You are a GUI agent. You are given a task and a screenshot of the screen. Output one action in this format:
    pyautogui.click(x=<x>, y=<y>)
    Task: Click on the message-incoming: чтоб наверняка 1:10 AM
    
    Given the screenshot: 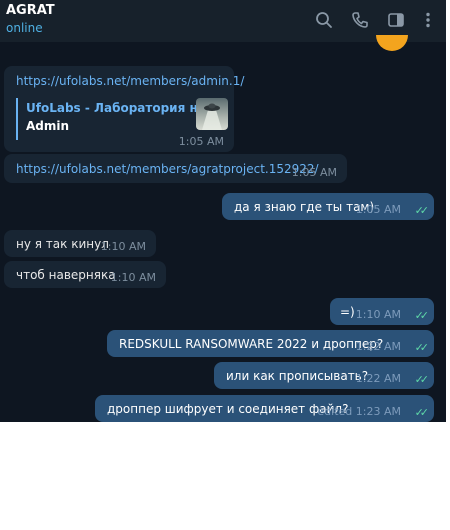 What is the action you would take?
    pyautogui.click(x=85, y=274)
    